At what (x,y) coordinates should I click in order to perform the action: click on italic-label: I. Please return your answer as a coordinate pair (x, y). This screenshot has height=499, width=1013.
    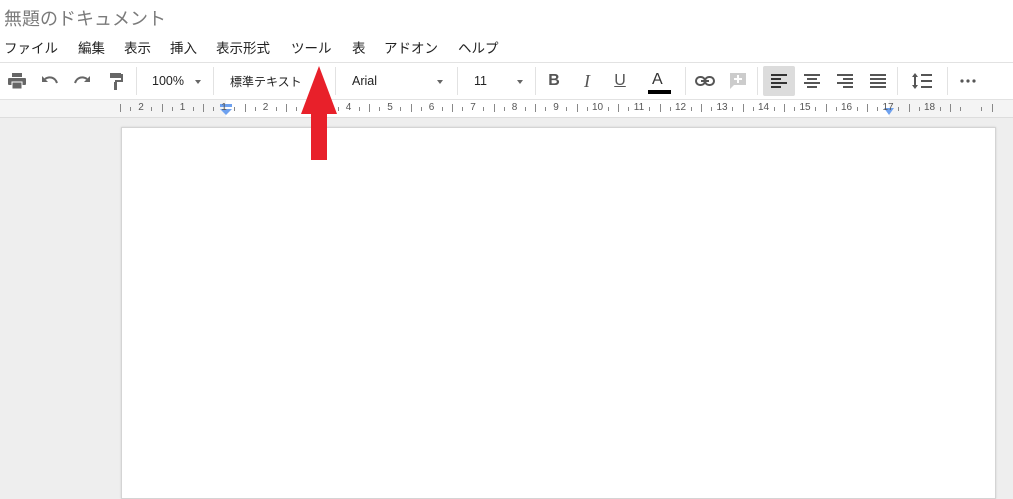
    Looking at the image, I should click on (587, 80).